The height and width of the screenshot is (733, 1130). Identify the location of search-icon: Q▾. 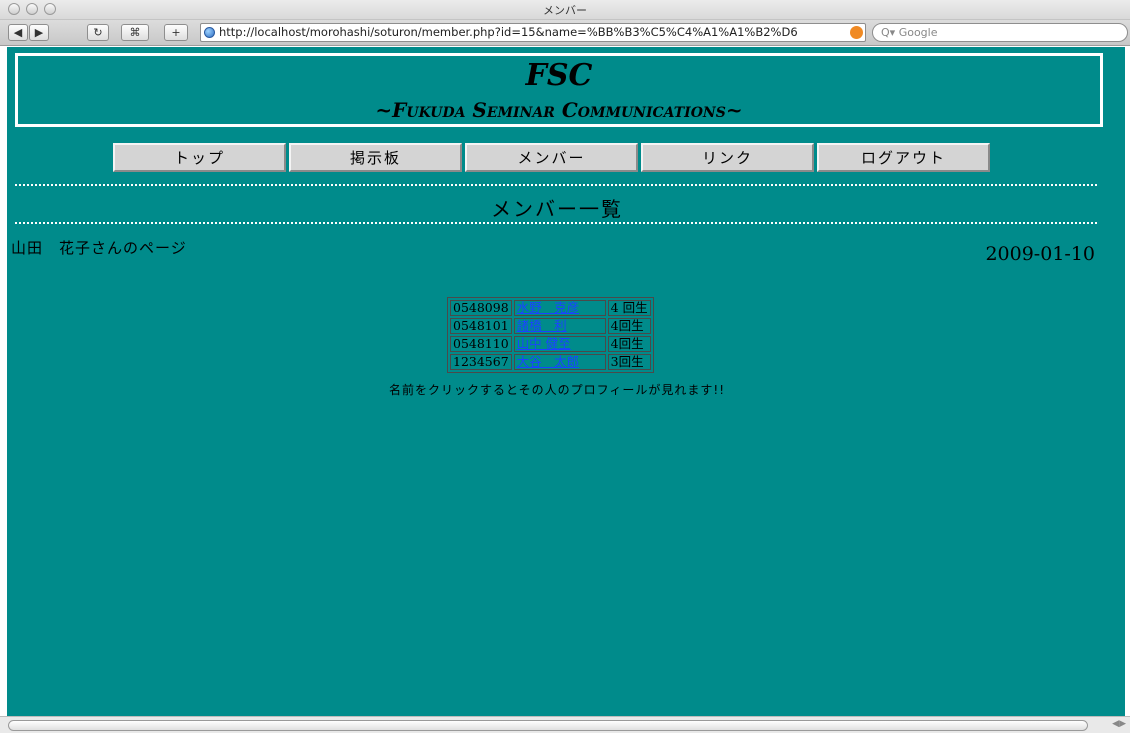
(890, 32).